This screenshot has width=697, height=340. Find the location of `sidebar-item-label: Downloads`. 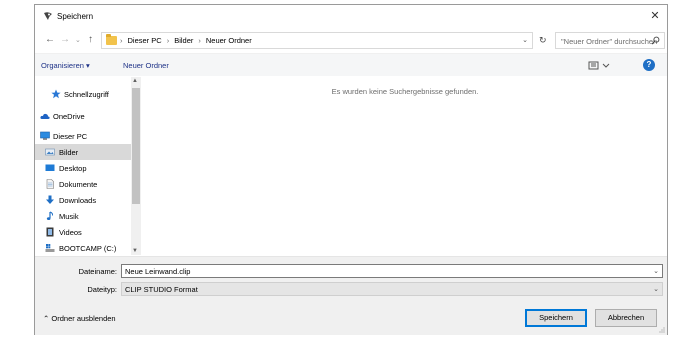

sidebar-item-label: Downloads is located at coordinates (78, 200).